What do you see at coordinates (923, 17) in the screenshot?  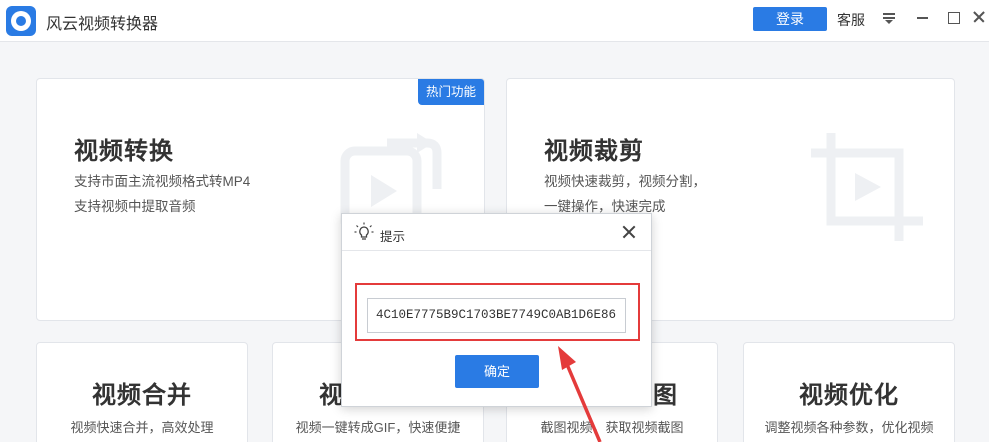 I see `minimize-icon` at bounding box center [923, 17].